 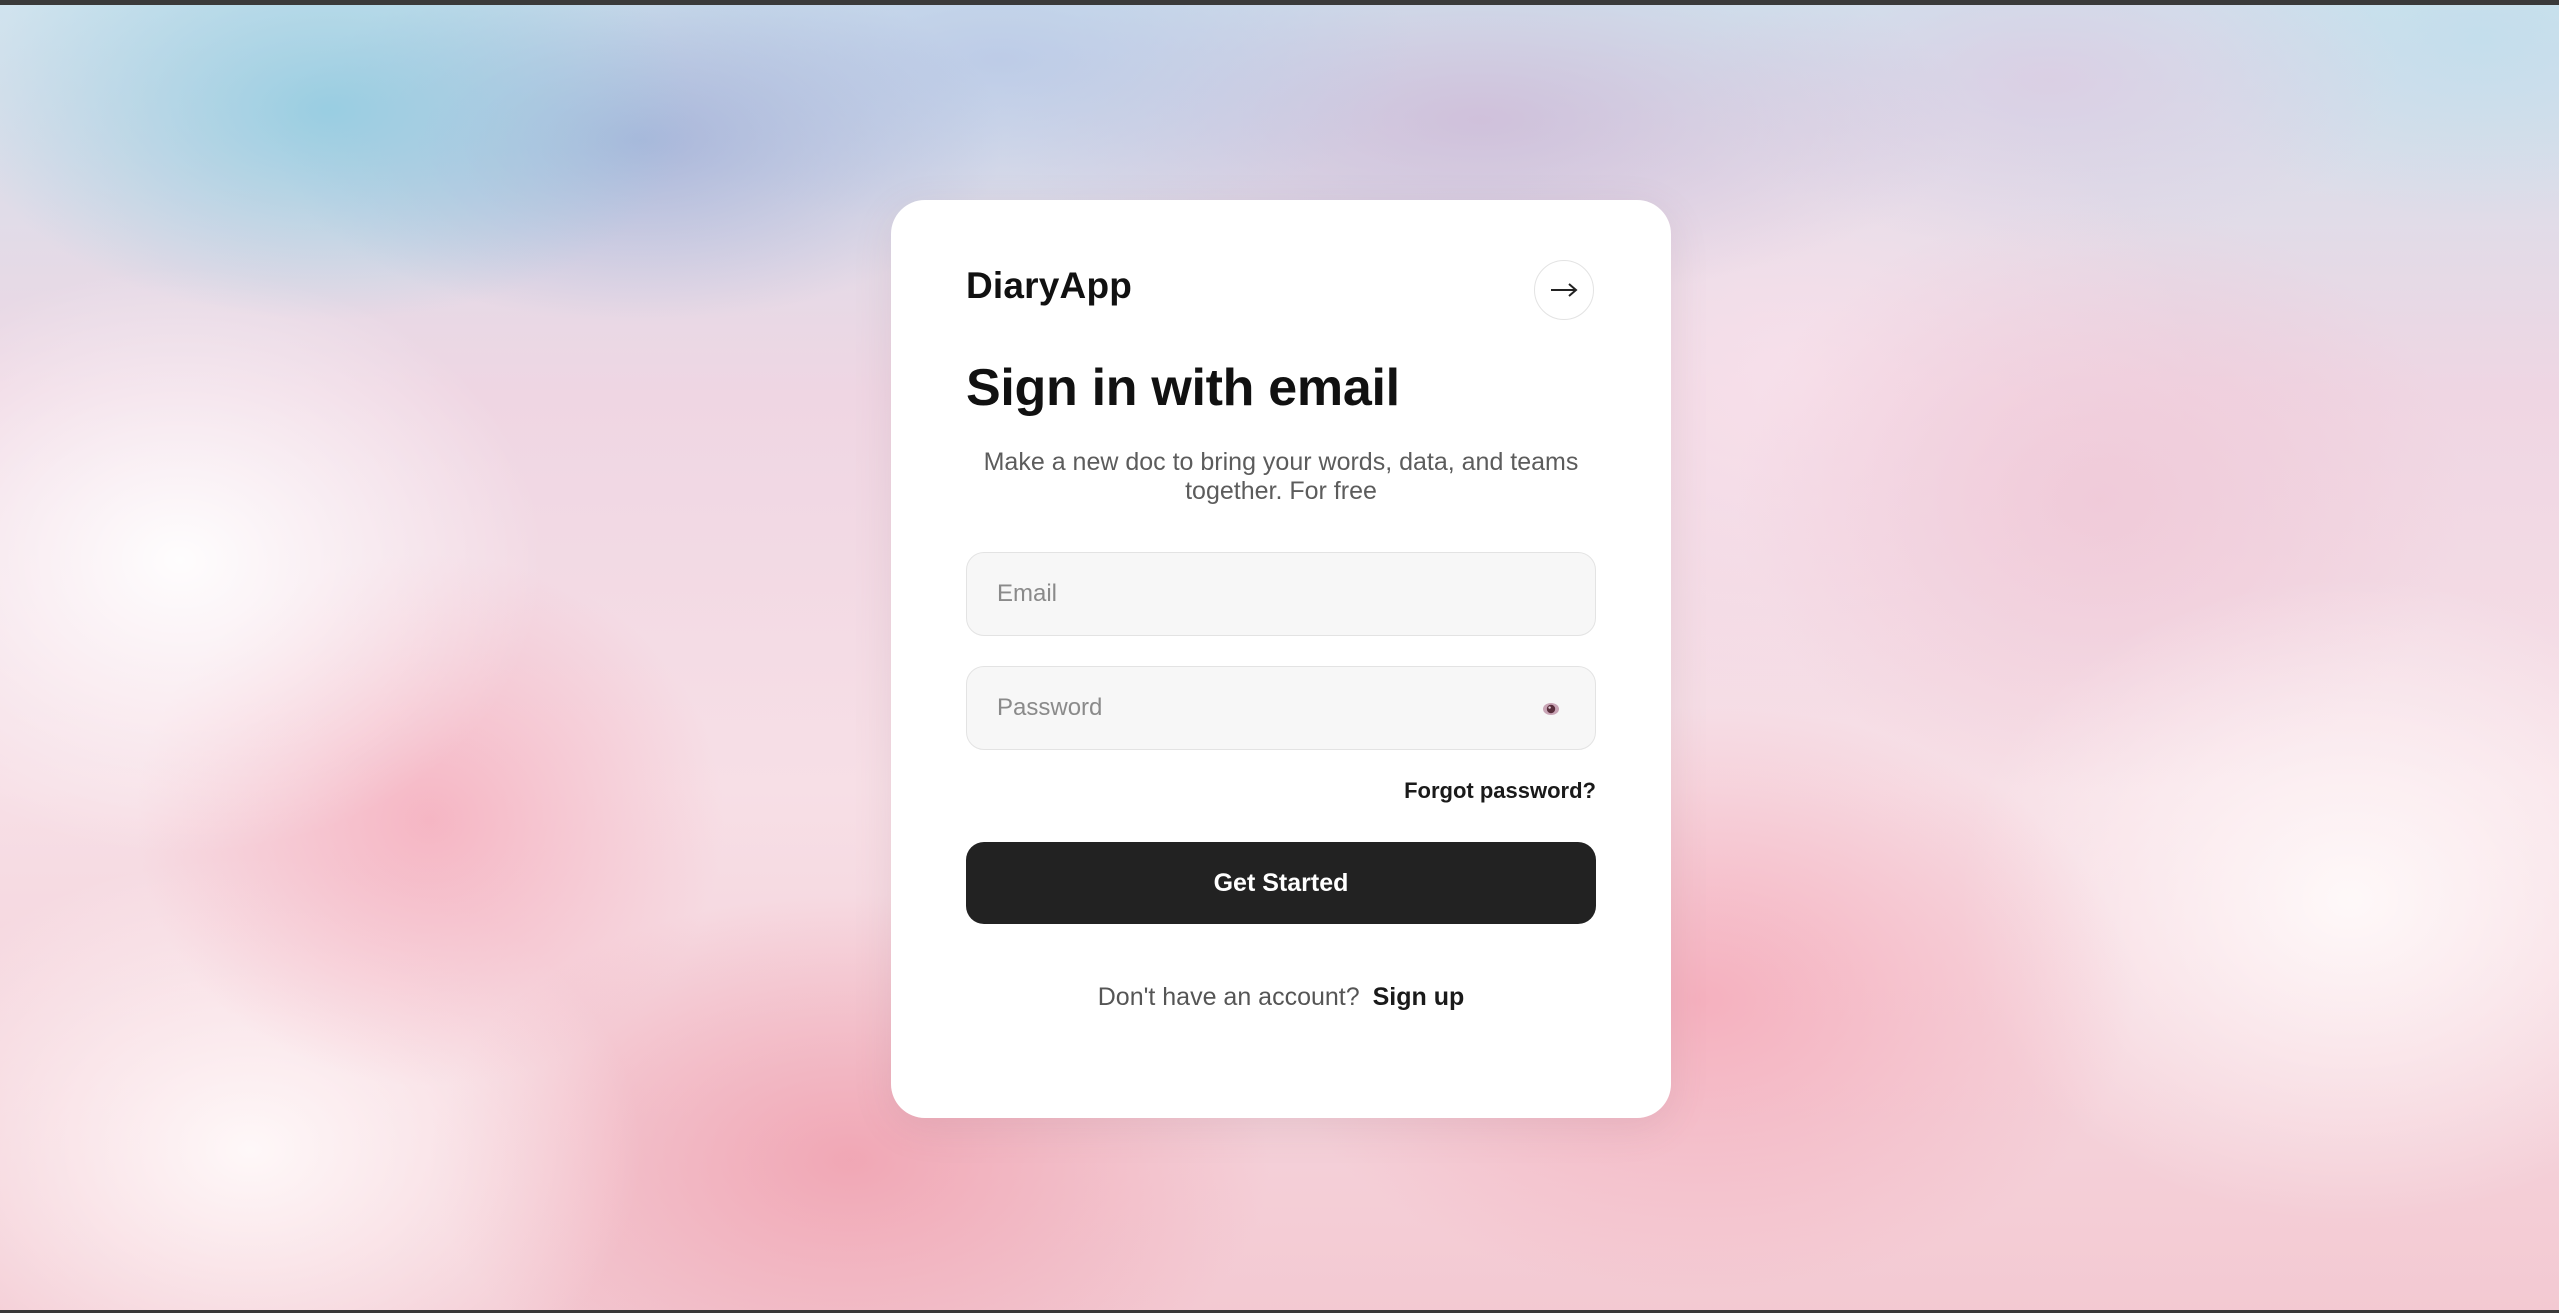 What do you see at coordinates (1279, 2) in the screenshot?
I see `window-top-edge` at bounding box center [1279, 2].